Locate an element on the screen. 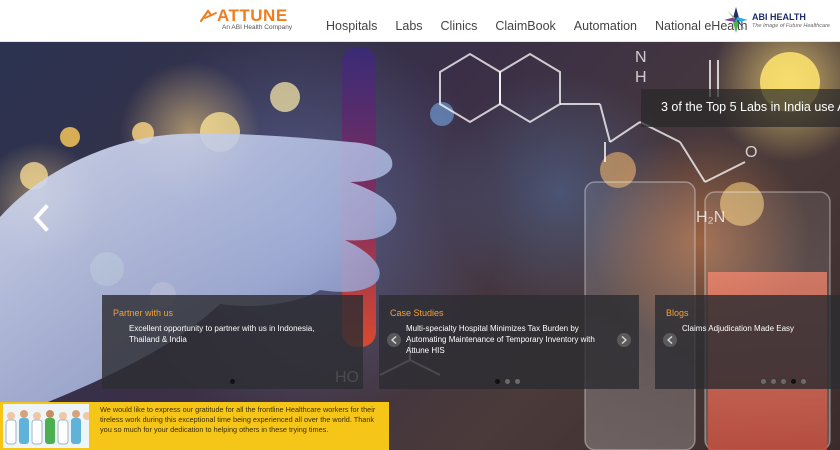 The width and height of the screenshot is (840, 450). nav-claimbook: ClaimBook is located at coordinates (525, 26).